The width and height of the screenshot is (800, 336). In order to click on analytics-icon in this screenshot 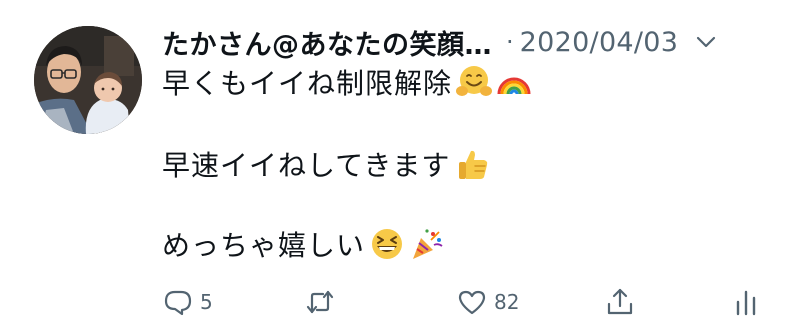, I will do `click(746, 303)`.